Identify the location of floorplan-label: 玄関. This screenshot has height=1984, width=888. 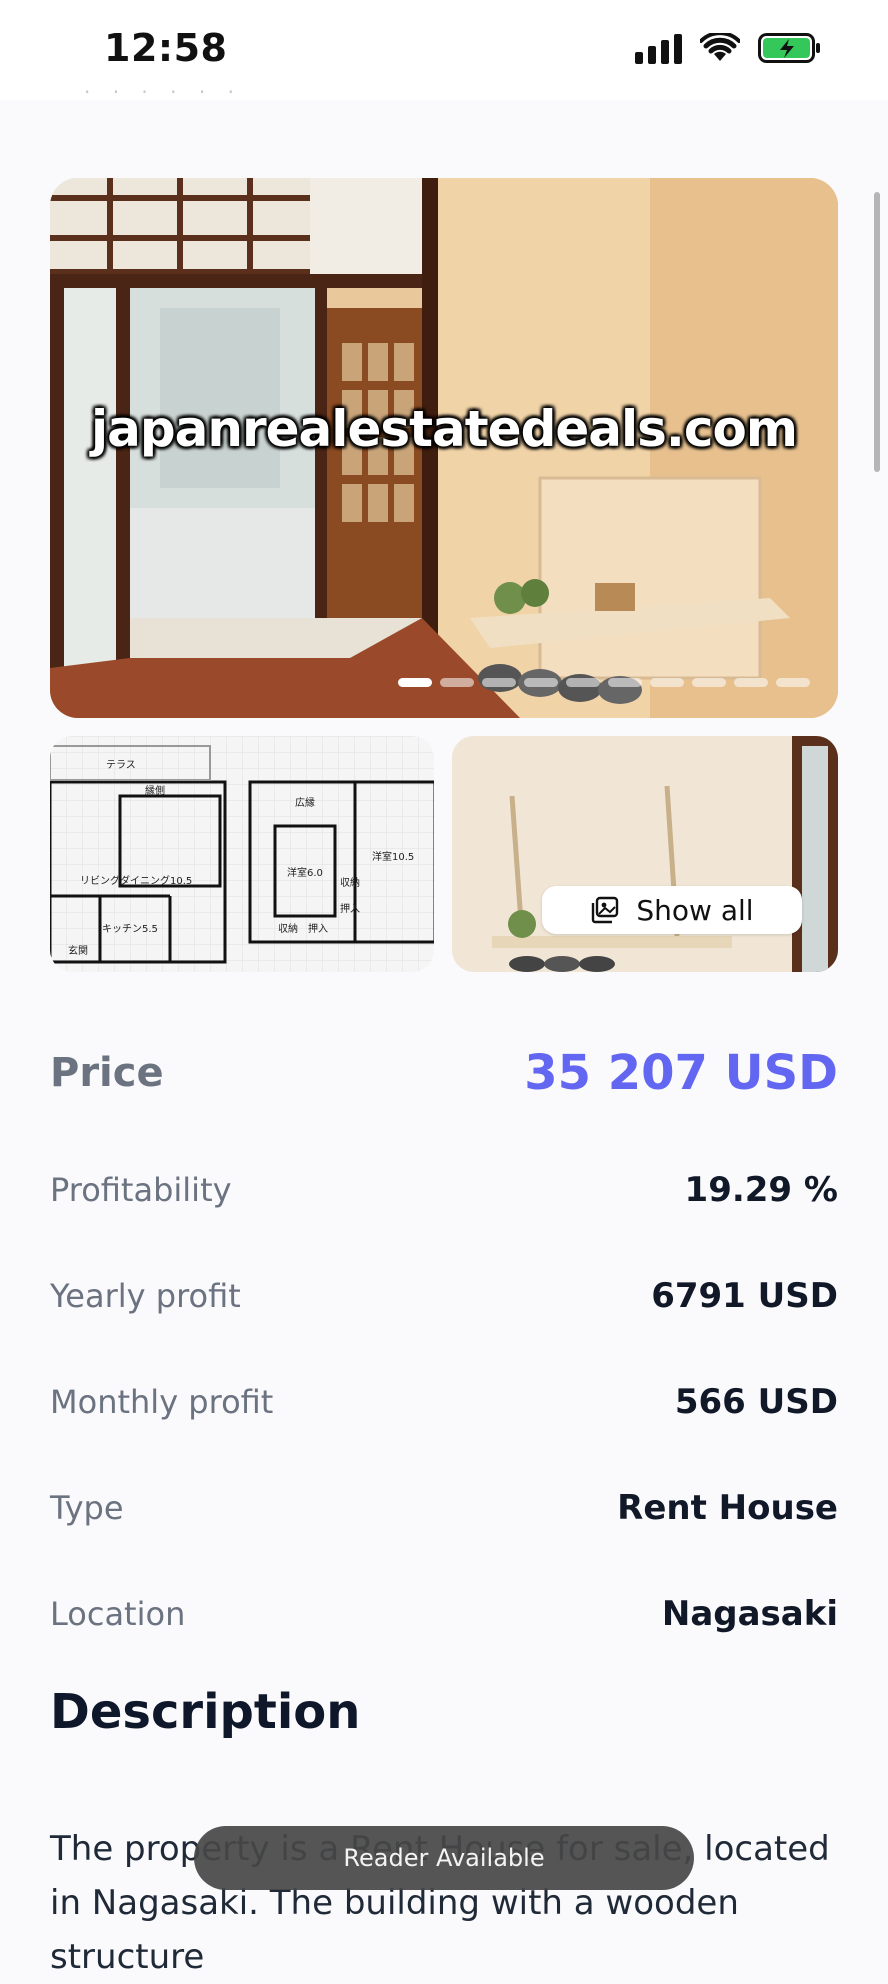
(78, 950).